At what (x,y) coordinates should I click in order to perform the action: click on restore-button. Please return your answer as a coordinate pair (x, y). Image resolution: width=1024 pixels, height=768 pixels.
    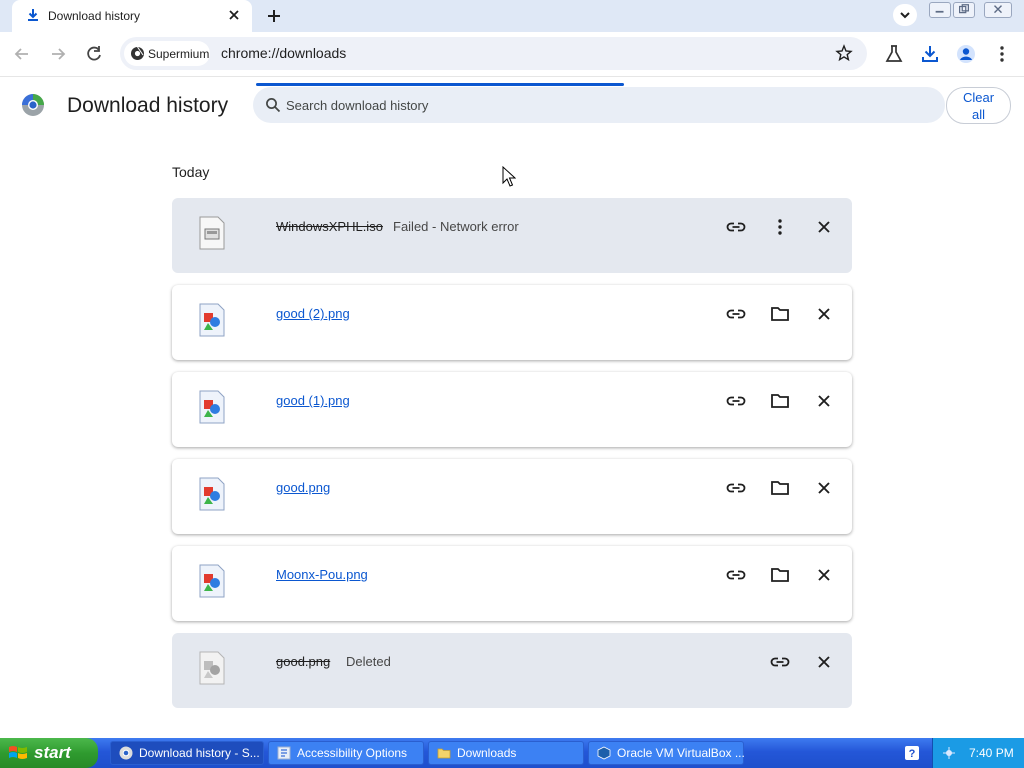
    Looking at the image, I should click on (964, 10).